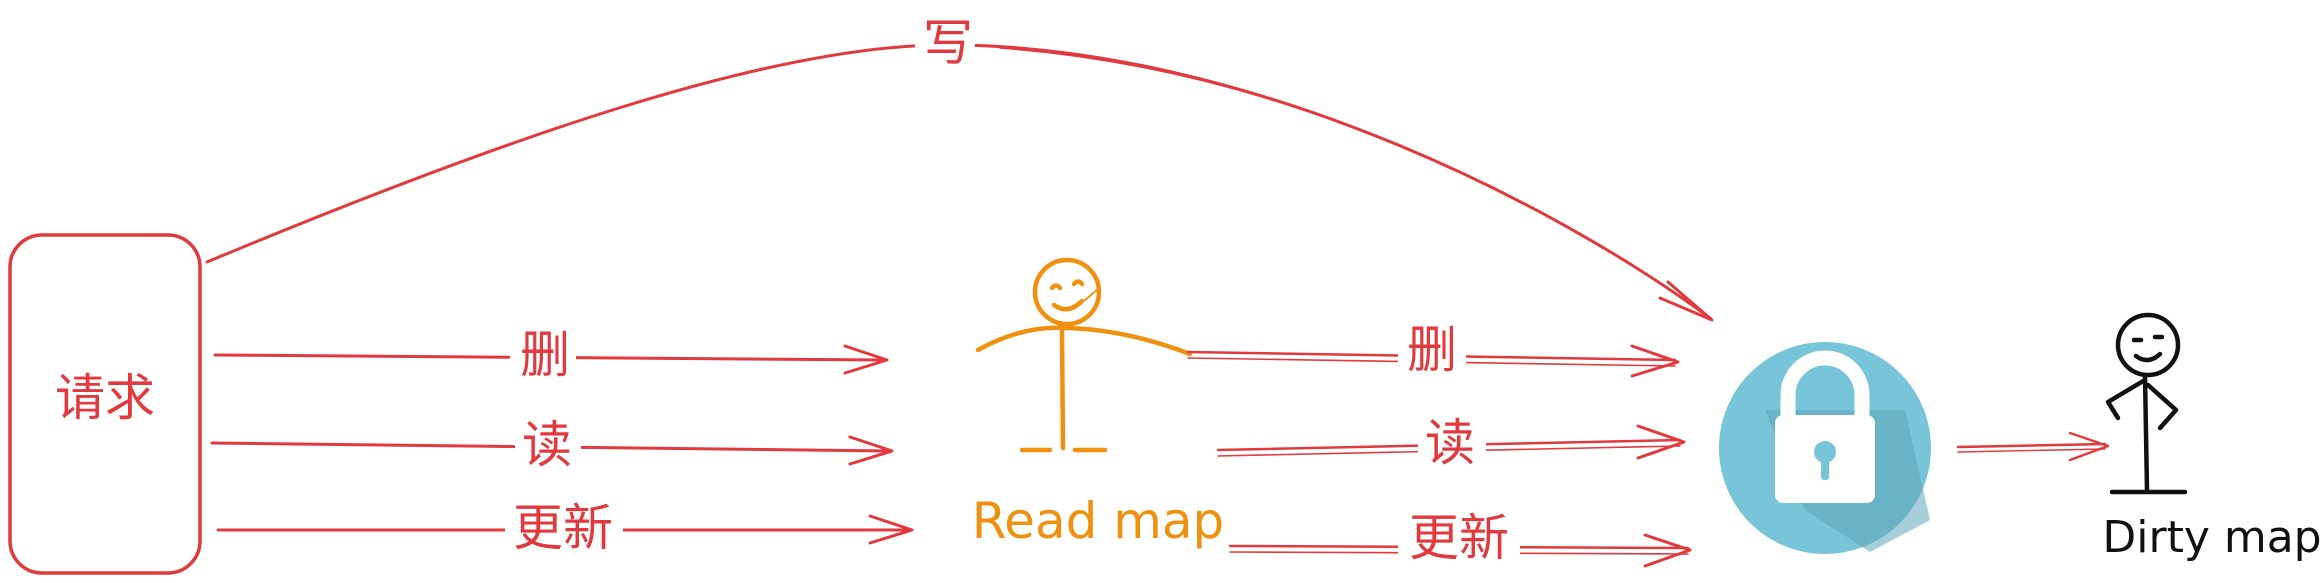 Image resolution: width=2322 pixels, height=583 pixels. I want to click on left-label-read: 读, so click(547, 445).